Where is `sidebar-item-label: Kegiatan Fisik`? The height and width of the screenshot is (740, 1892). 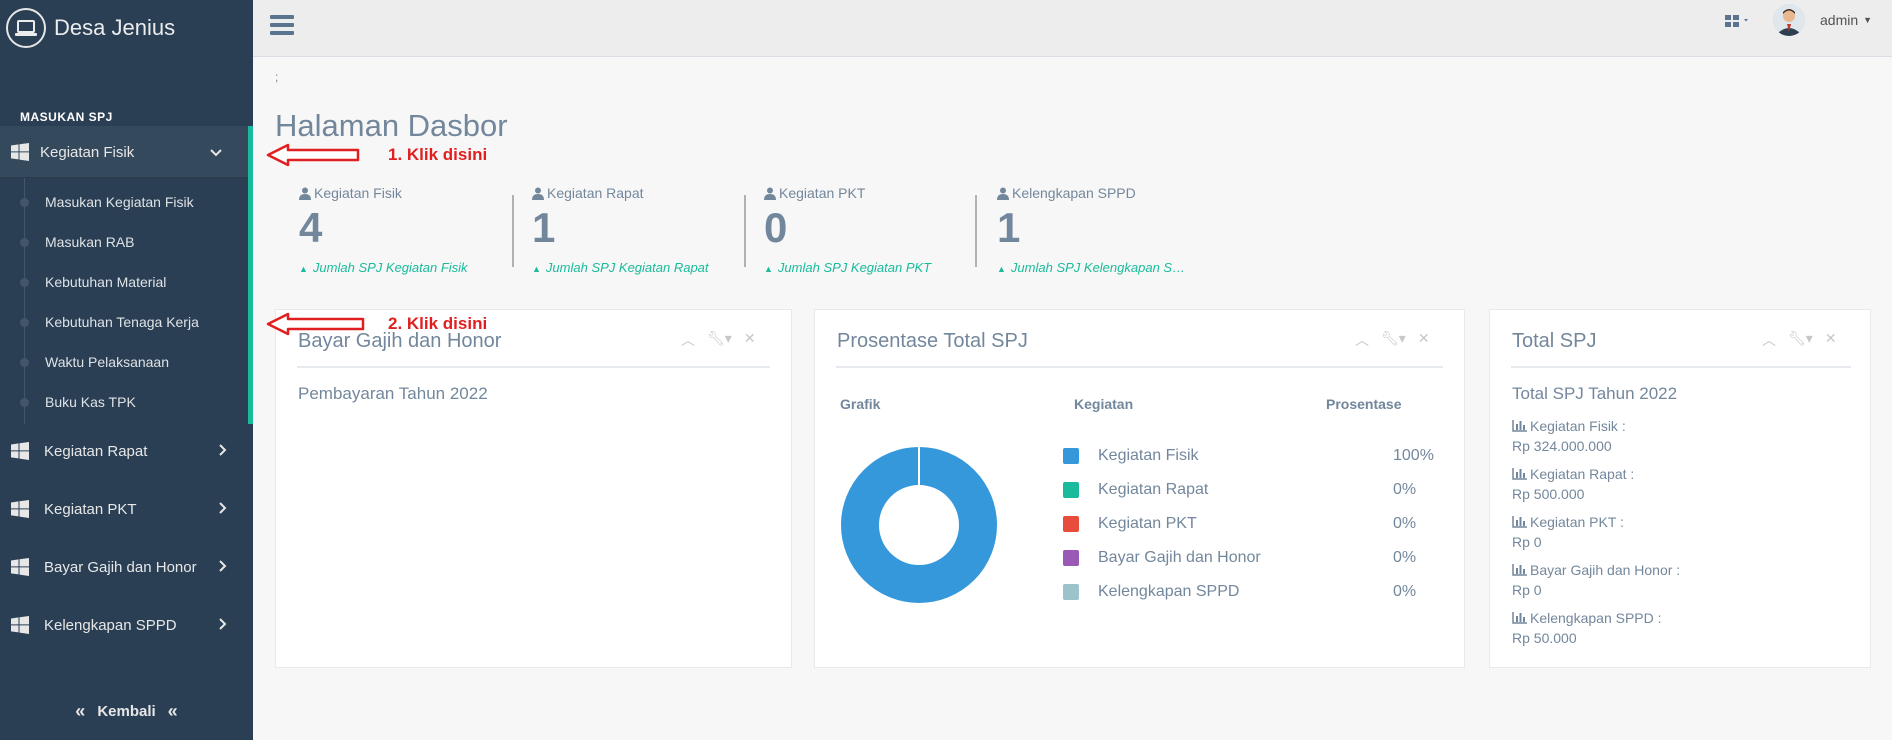 sidebar-item-label: Kegiatan Fisik is located at coordinates (87, 152).